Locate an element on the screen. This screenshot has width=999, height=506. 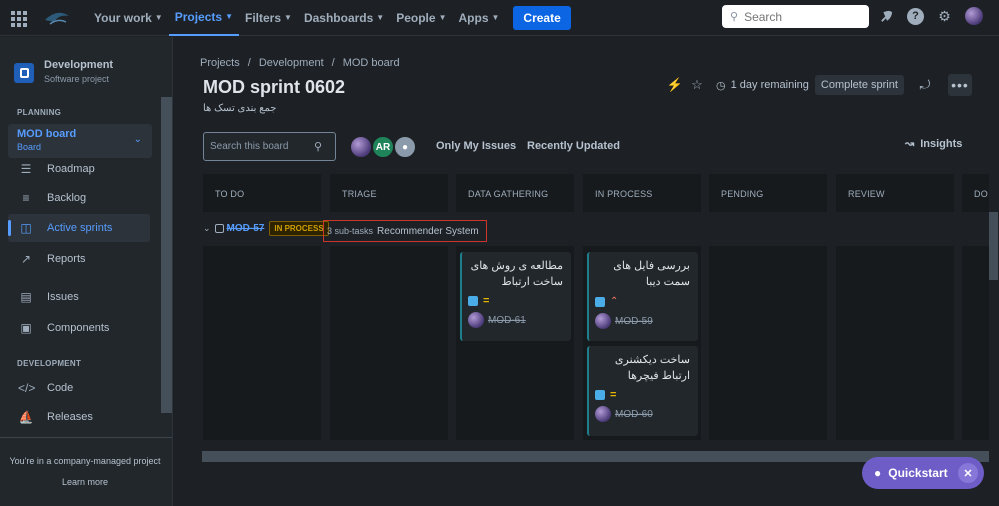
assignee-filter: AR ● is located at coordinates (383, 147).